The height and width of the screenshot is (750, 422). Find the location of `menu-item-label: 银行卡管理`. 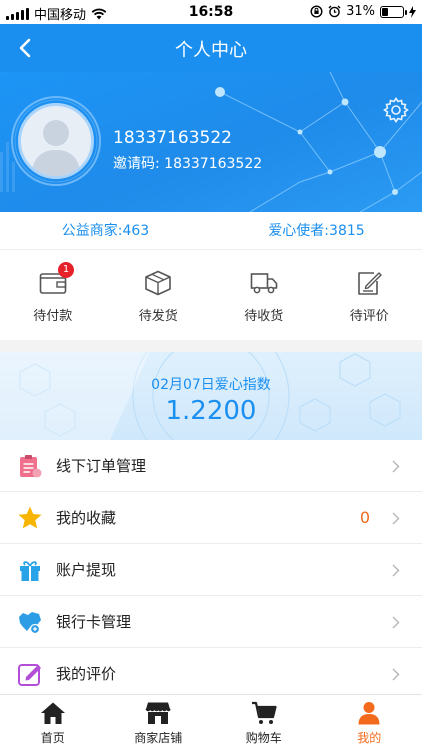

menu-item-label: 银行卡管理 is located at coordinates (94, 622).